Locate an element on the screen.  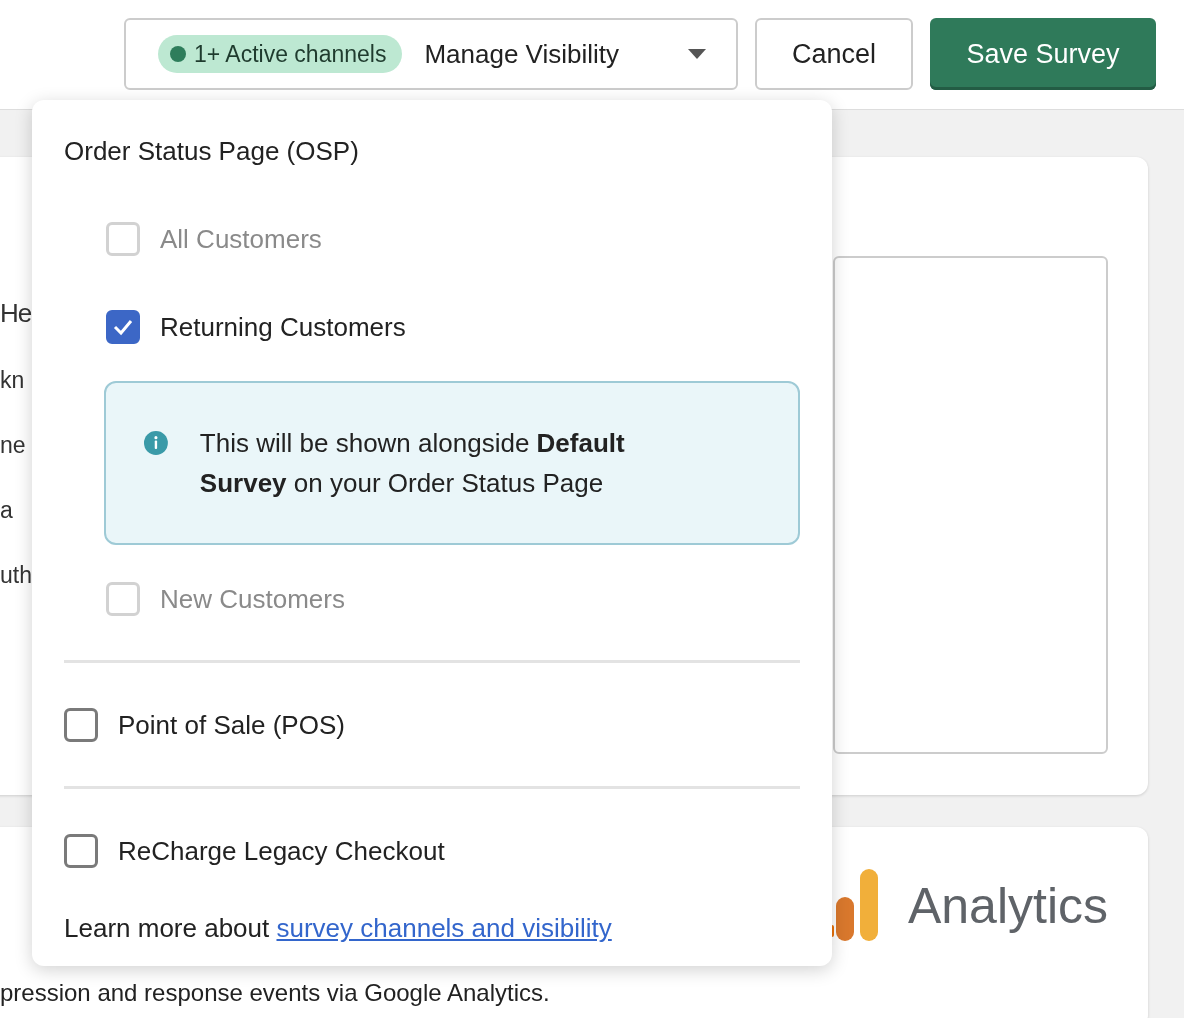
learn-more-text: Learn more about survey channels and visibility is located at coordinates (338, 928).